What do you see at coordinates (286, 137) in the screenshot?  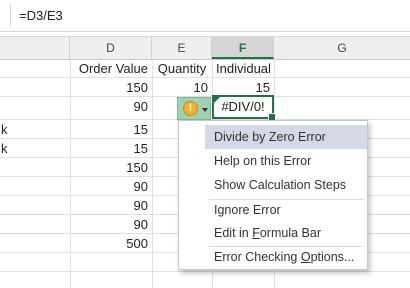 I see `menu-item-divide-by-zero-error: Divide by Zero Error` at bounding box center [286, 137].